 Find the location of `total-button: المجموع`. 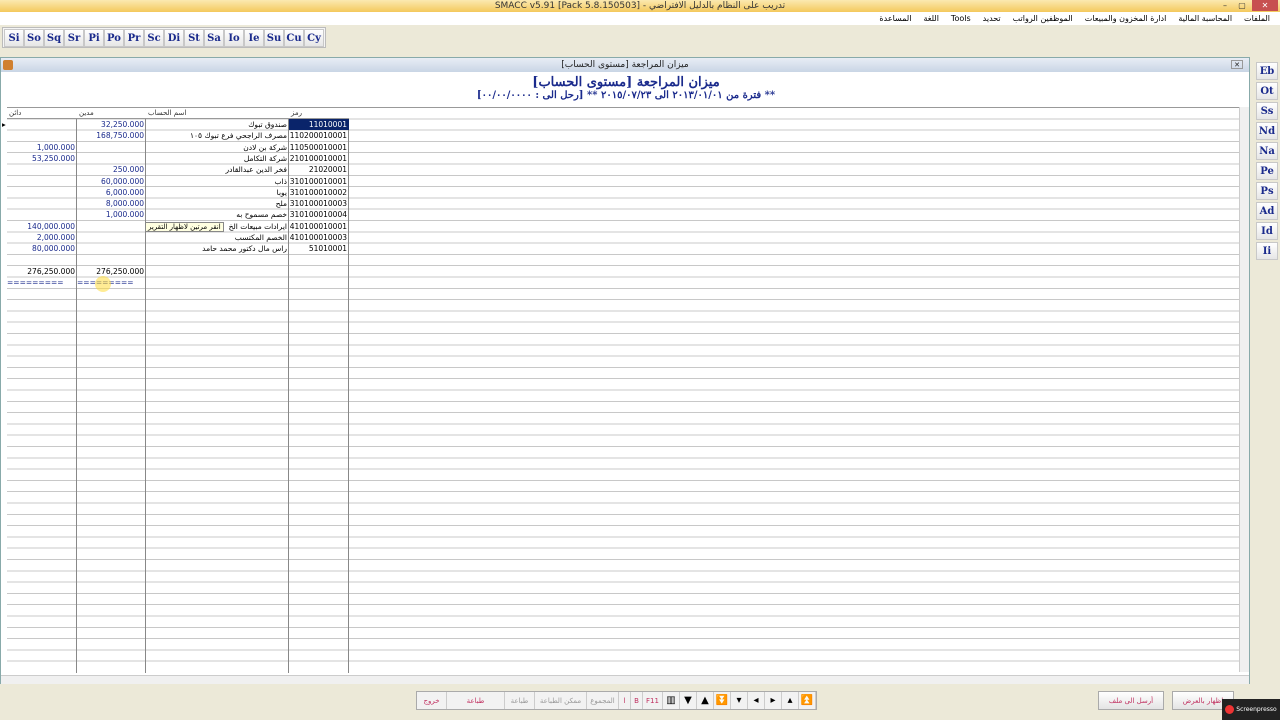

total-button: المجموع is located at coordinates (603, 700).